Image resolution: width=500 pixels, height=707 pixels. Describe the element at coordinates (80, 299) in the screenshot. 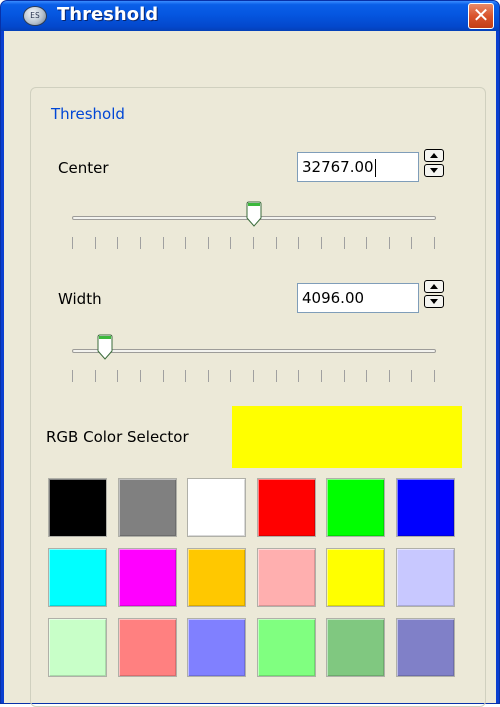

I see `width-label: Width` at that location.